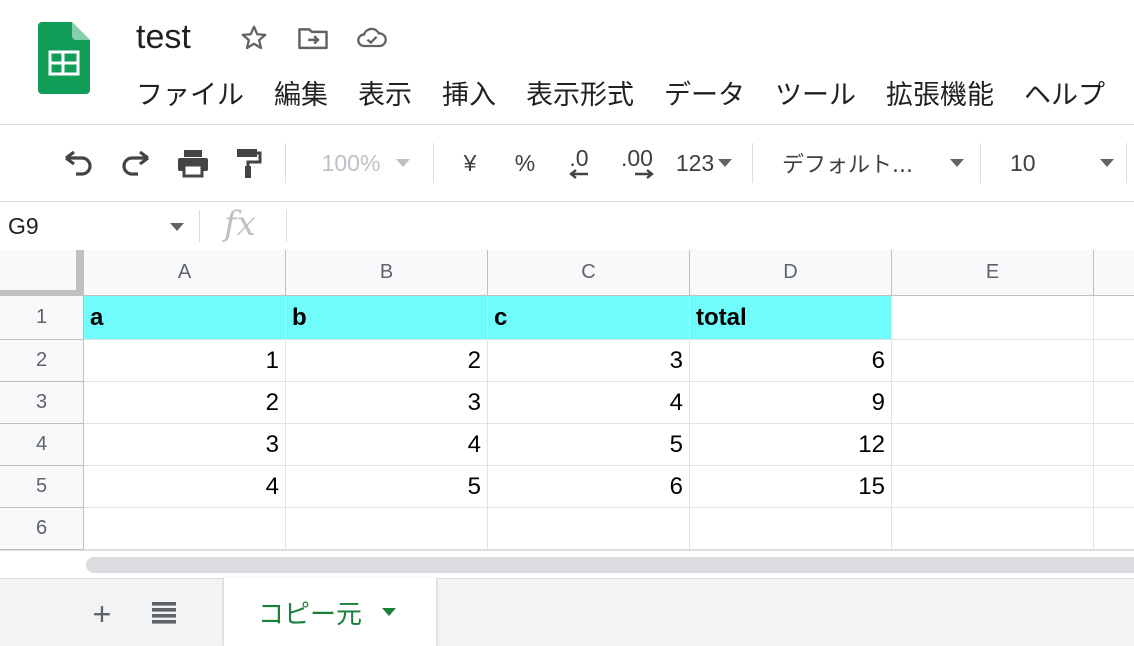  Describe the element at coordinates (791, 529) in the screenshot. I see `cell-d6` at that location.